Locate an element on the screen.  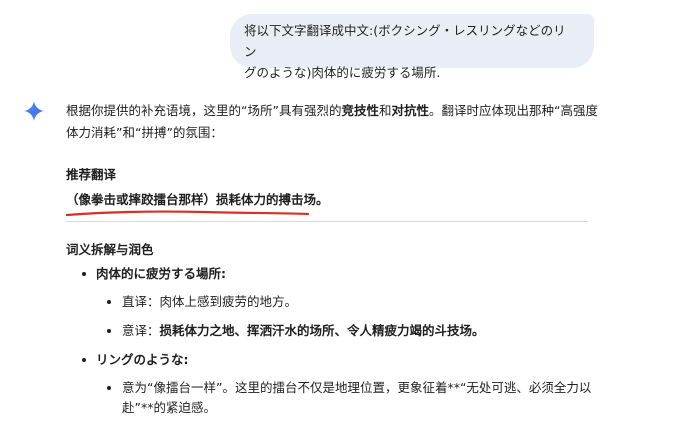
list-item: リングのような: is located at coordinates (135, 360).